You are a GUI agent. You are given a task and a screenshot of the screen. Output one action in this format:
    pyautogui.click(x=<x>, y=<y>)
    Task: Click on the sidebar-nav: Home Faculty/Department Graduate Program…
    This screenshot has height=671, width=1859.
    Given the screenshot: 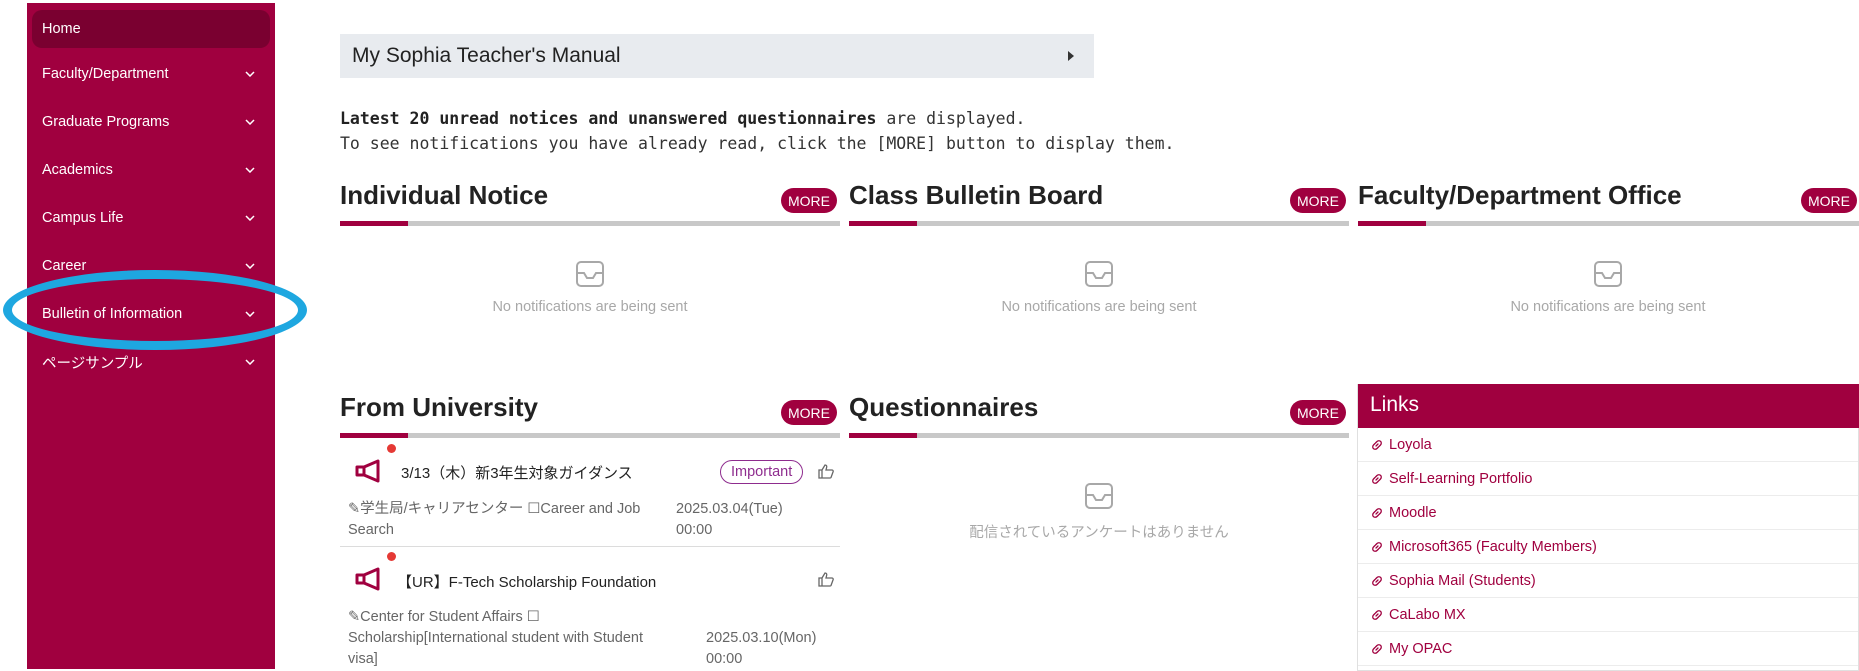 What is the action you would take?
    pyautogui.click(x=151, y=336)
    